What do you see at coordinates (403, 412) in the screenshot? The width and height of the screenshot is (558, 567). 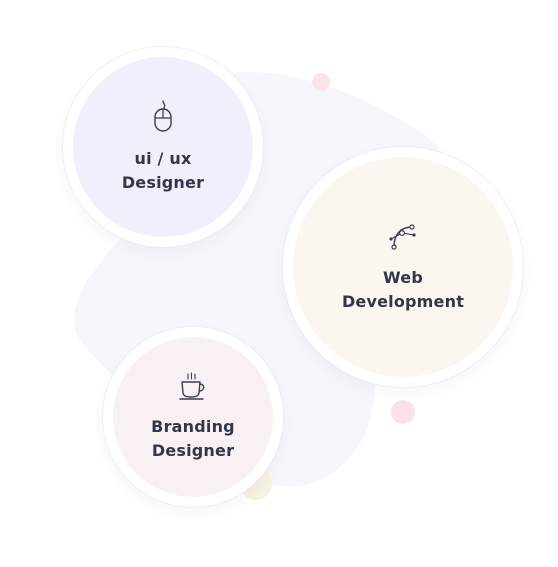 I see `decorative-dot-pink-right` at bounding box center [403, 412].